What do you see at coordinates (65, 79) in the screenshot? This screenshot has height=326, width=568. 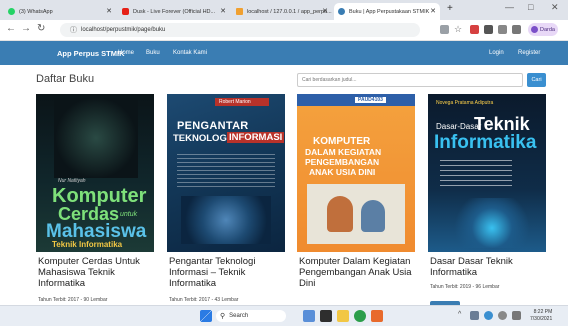 I see `page-title: Daftar Buku` at bounding box center [65, 79].